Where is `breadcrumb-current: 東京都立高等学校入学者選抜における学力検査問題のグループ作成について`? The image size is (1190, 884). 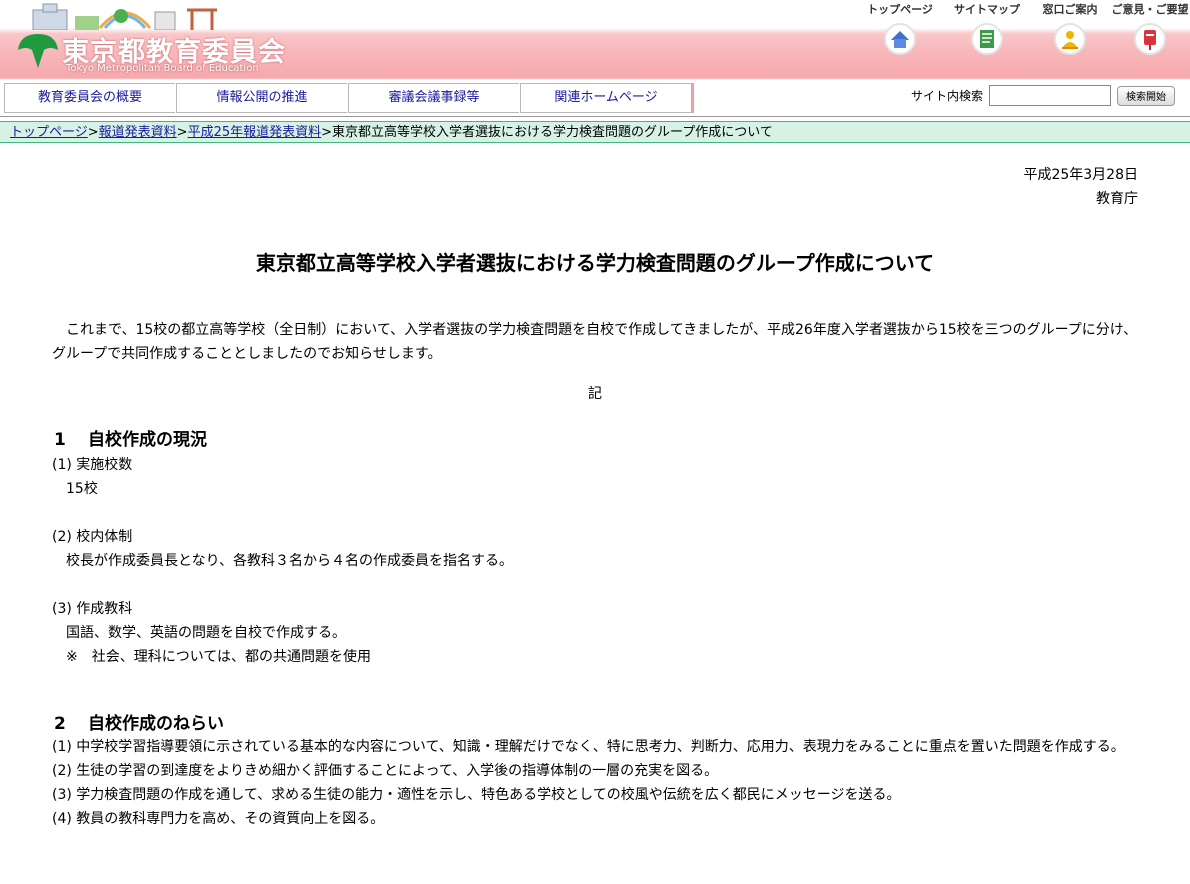 breadcrumb-current: 東京都立高等学校入学者選抜における学力検査問題のグループ作成について is located at coordinates (552, 132).